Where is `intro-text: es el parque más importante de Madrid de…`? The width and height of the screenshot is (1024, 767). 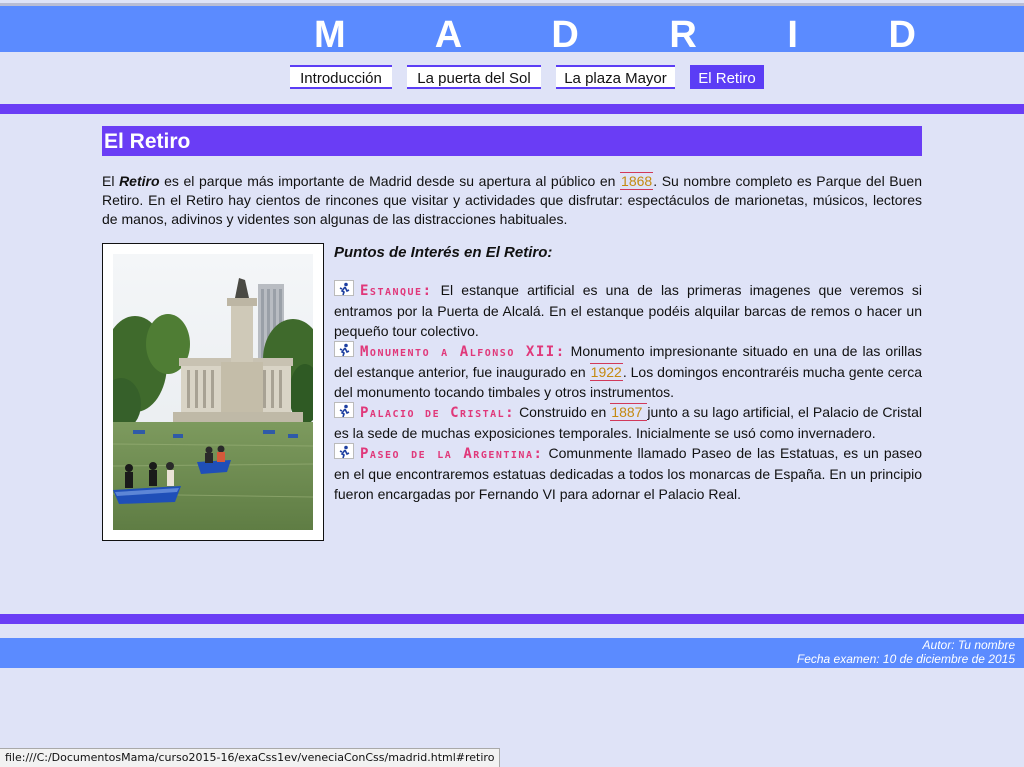 intro-text: es el parque más importante de Madrid de… is located at coordinates (390, 181).